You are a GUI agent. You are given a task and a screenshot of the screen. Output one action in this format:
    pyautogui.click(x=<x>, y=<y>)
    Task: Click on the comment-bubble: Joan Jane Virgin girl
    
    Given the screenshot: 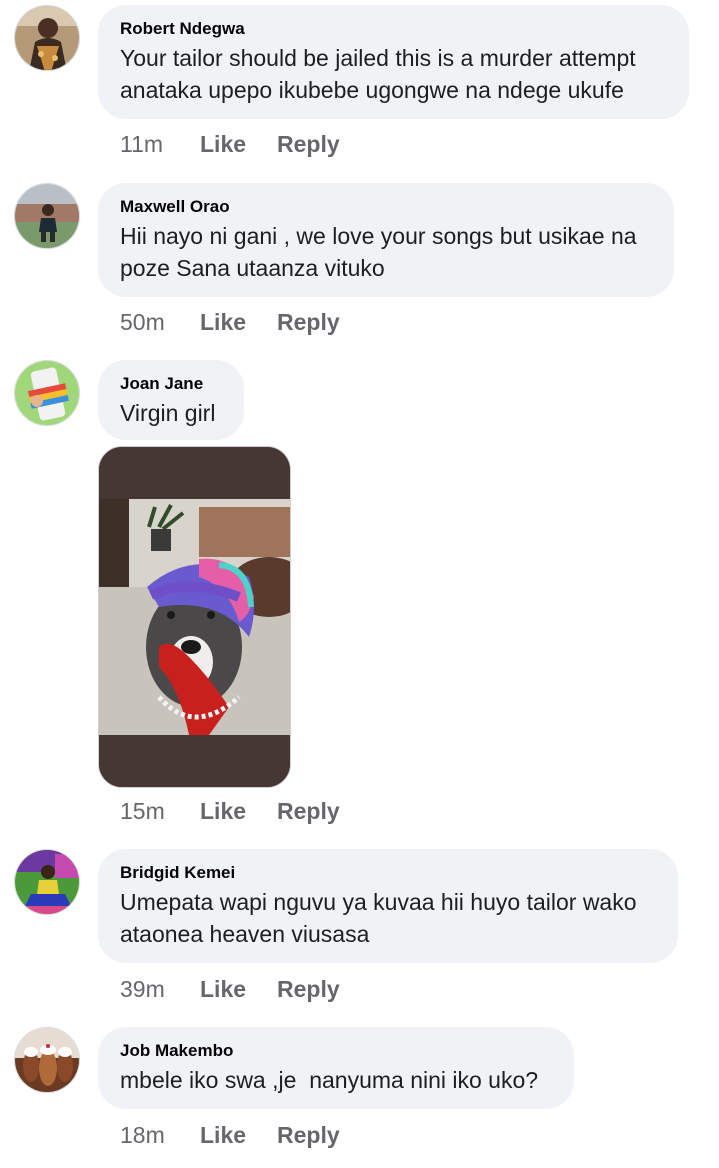 What is the action you would take?
    pyautogui.click(x=171, y=400)
    